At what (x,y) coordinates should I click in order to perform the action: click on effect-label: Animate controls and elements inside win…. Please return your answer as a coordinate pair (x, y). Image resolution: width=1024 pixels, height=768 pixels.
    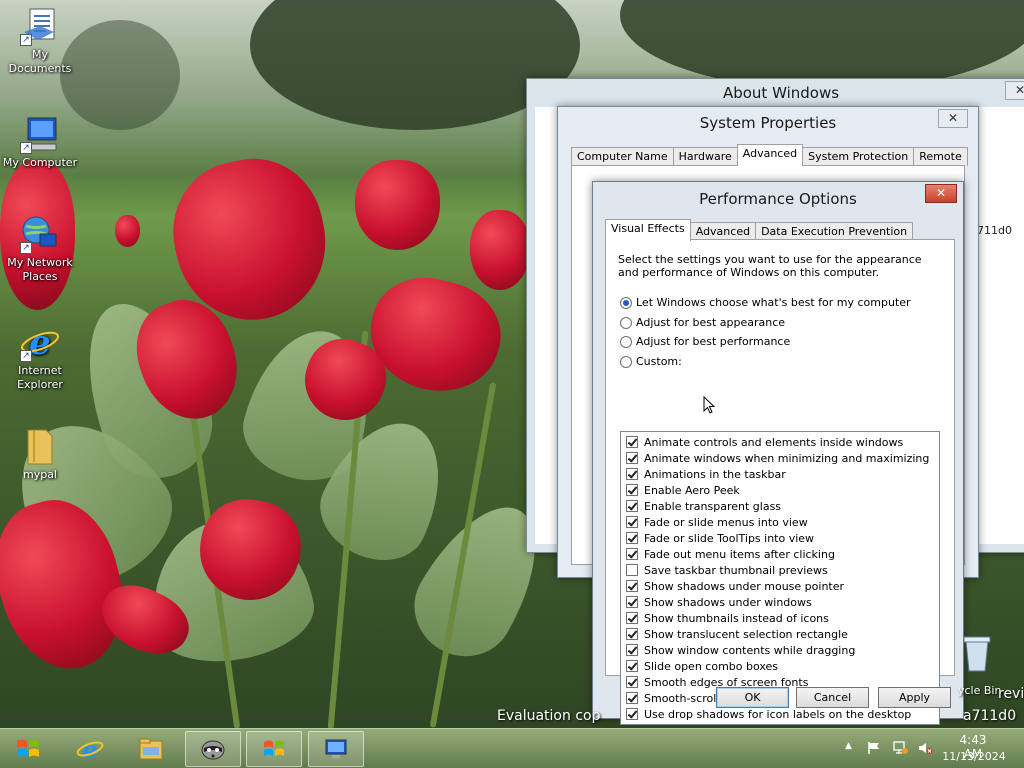
    Looking at the image, I should click on (774, 442).